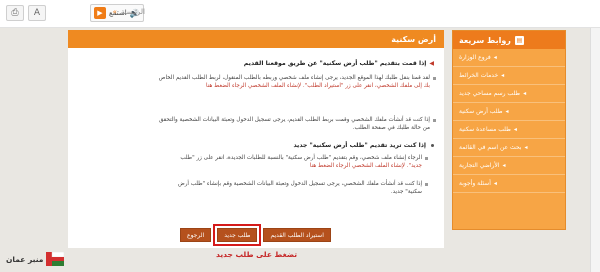 This screenshot has height=272, width=600. Describe the element at coordinates (133, 12) in the screenshot. I see `breadcrumb-home: الرئيسية` at that location.